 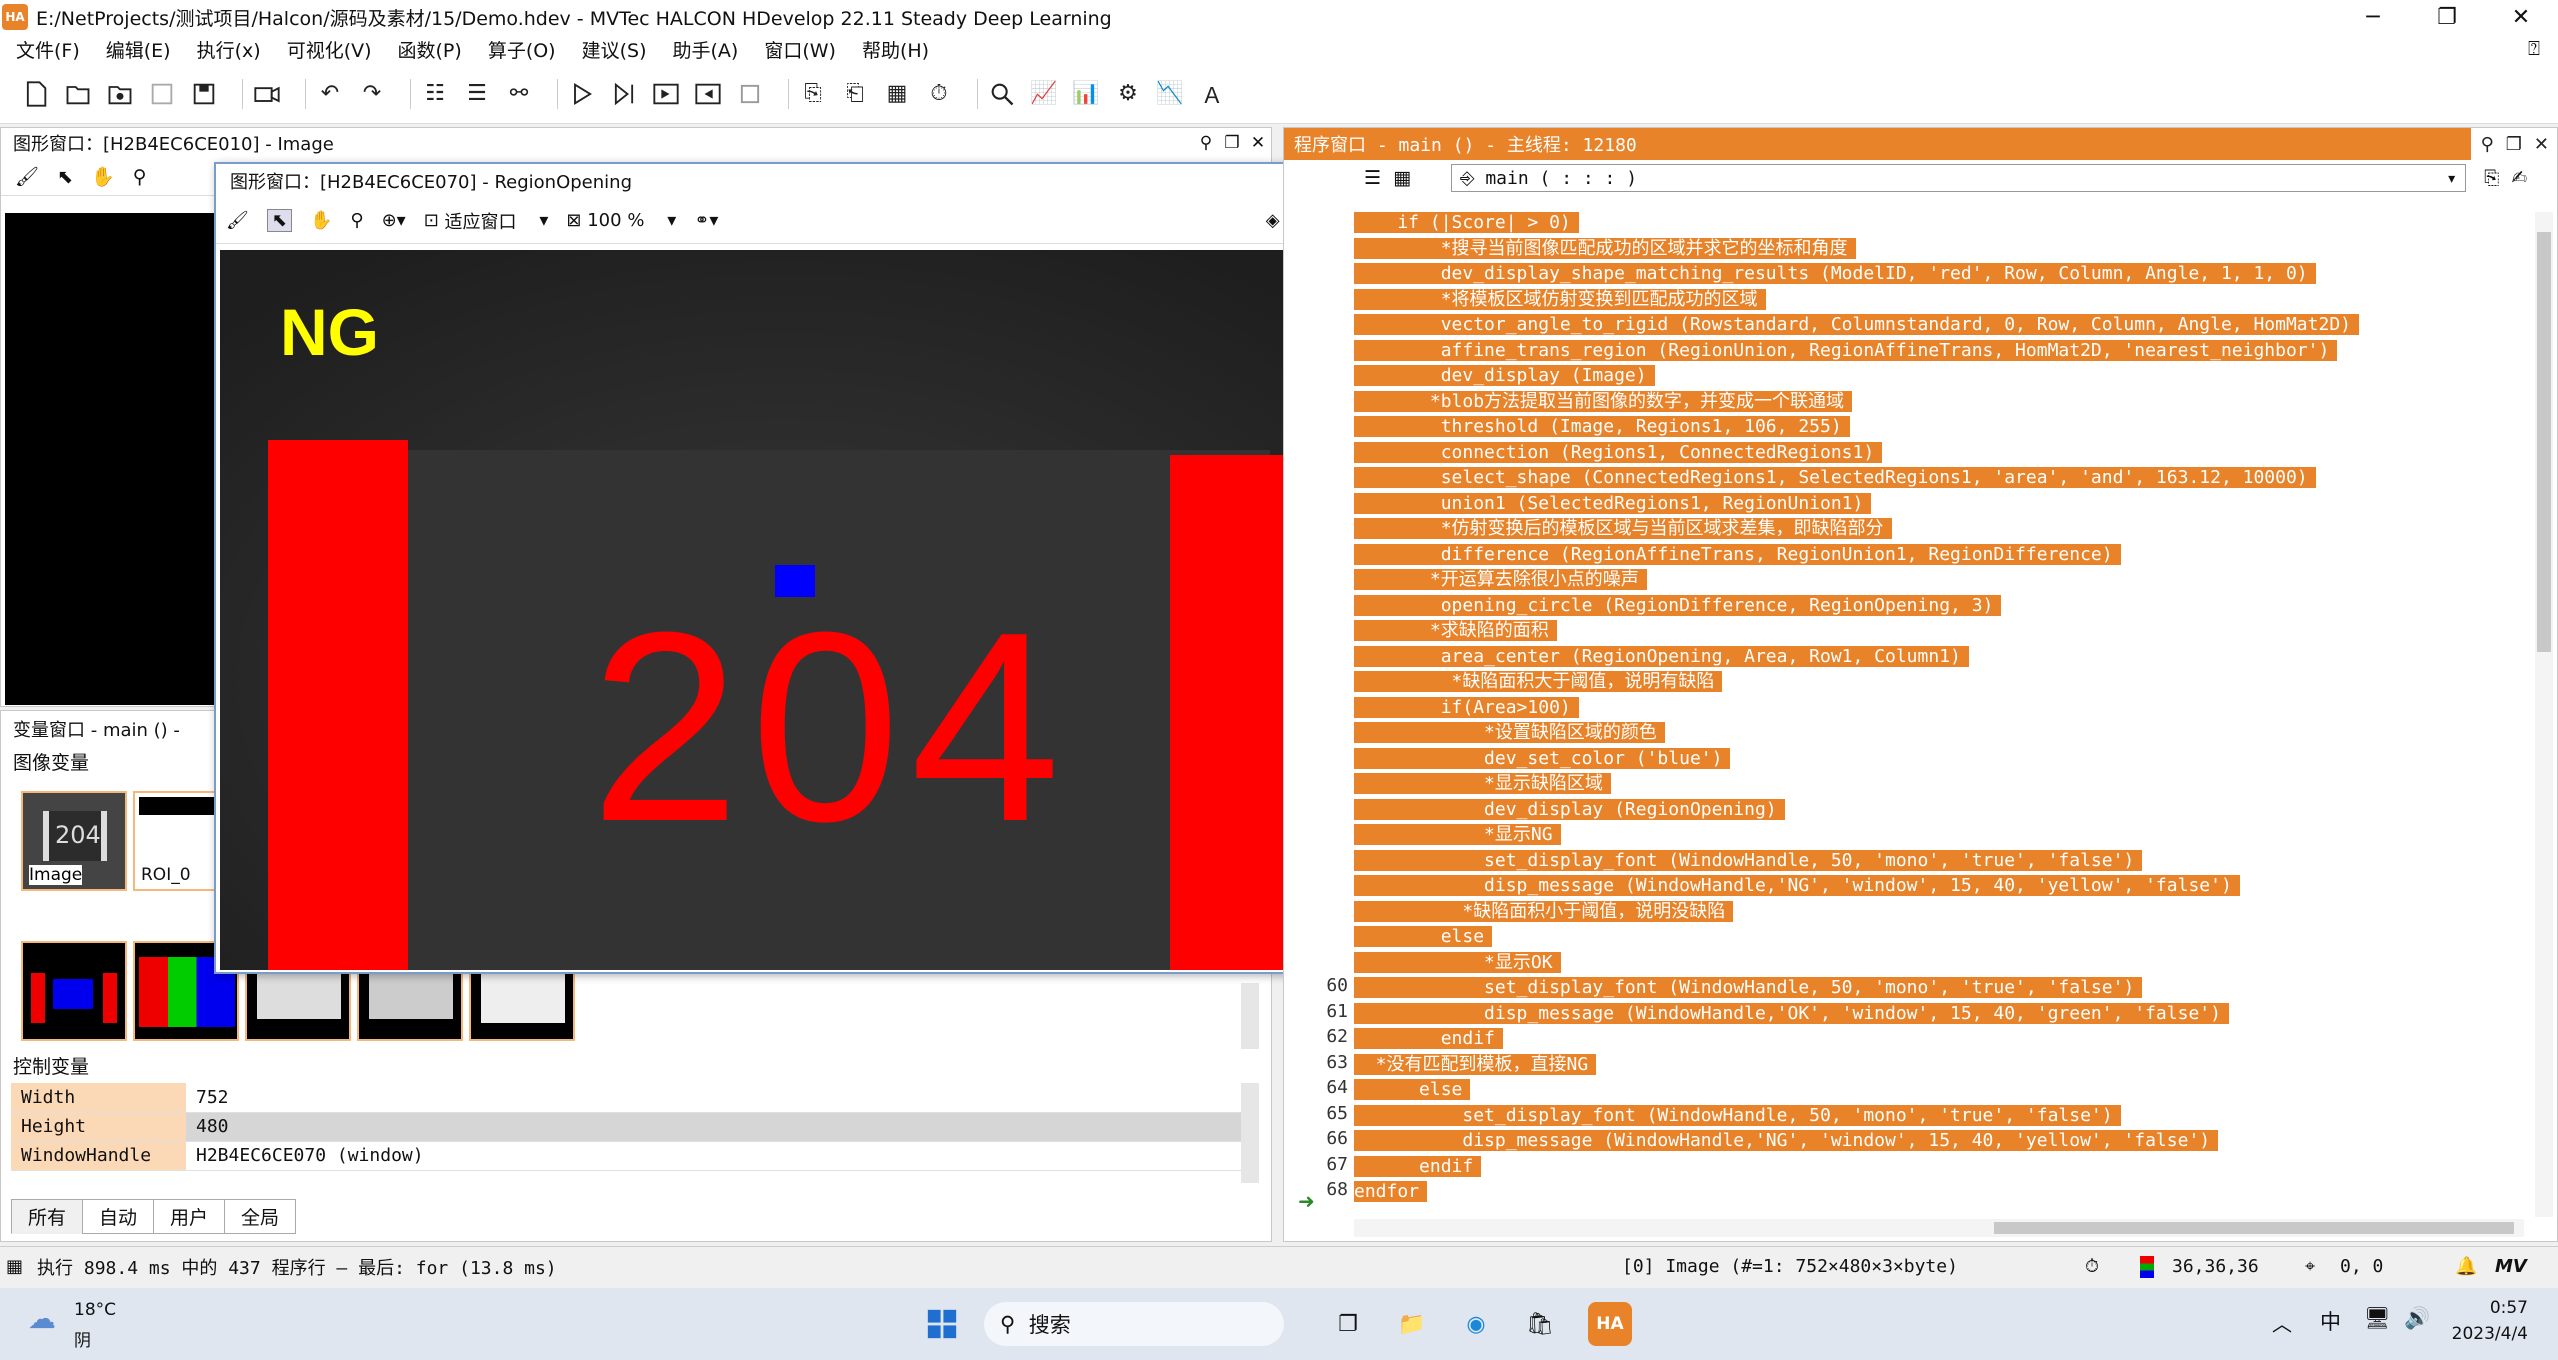 What do you see at coordinates (1466, 222) in the screenshot?
I see `code-line: if (|Score| > 0)` at bounding box center [1466, 222].